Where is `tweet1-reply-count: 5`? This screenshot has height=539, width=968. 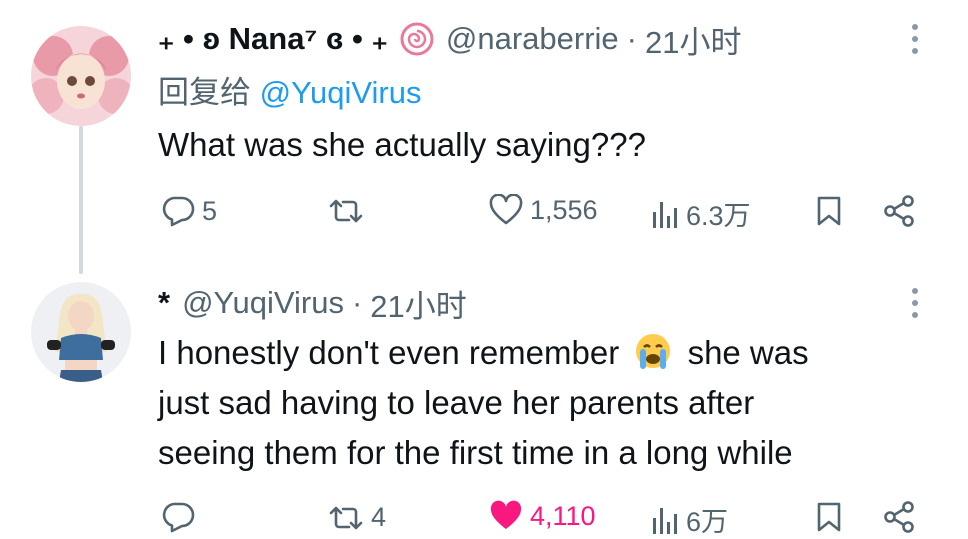
tweet1-reply-count: 5 is located at coordinates (210, 210).